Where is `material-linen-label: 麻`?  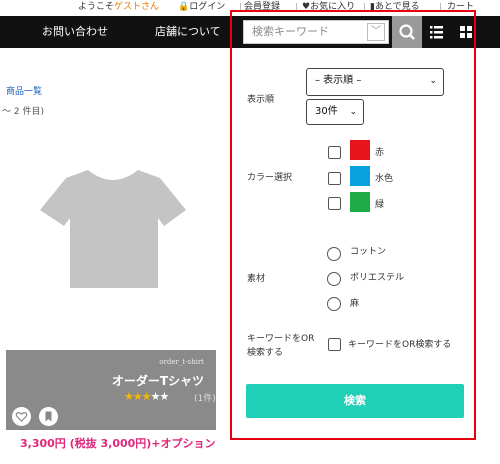
material-linen-label: 麻 is located at coordinates (355, 304).